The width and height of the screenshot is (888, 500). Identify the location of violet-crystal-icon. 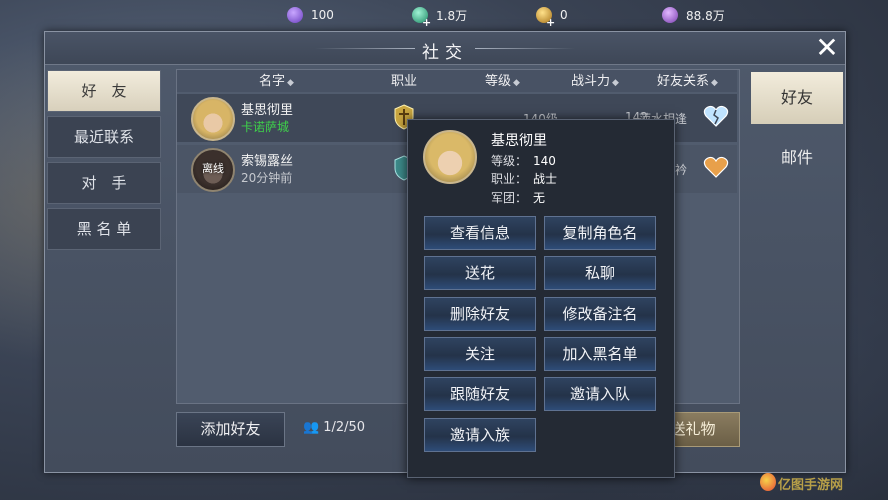
(670, 15).